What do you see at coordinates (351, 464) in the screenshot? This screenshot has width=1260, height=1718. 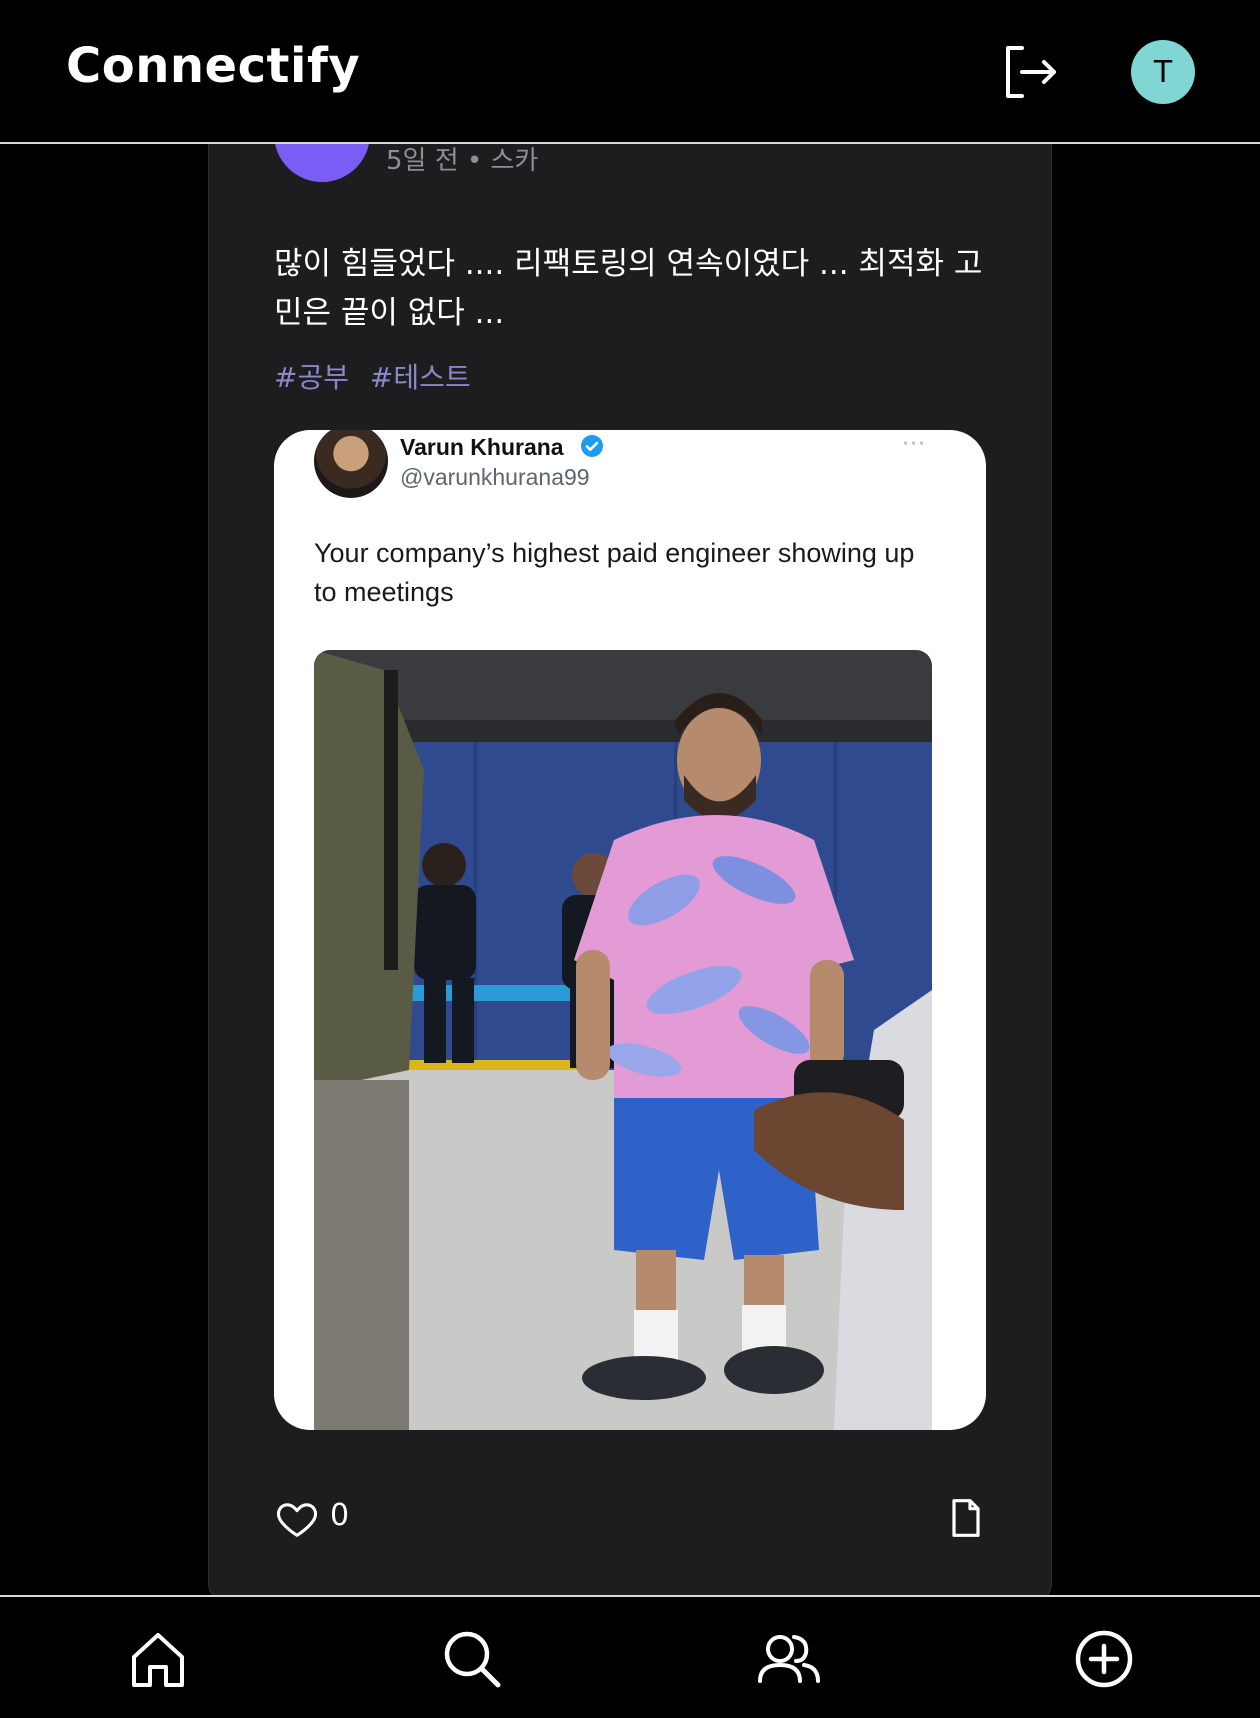 I see `embed-author-avatar` at bounding box center [351, 464].